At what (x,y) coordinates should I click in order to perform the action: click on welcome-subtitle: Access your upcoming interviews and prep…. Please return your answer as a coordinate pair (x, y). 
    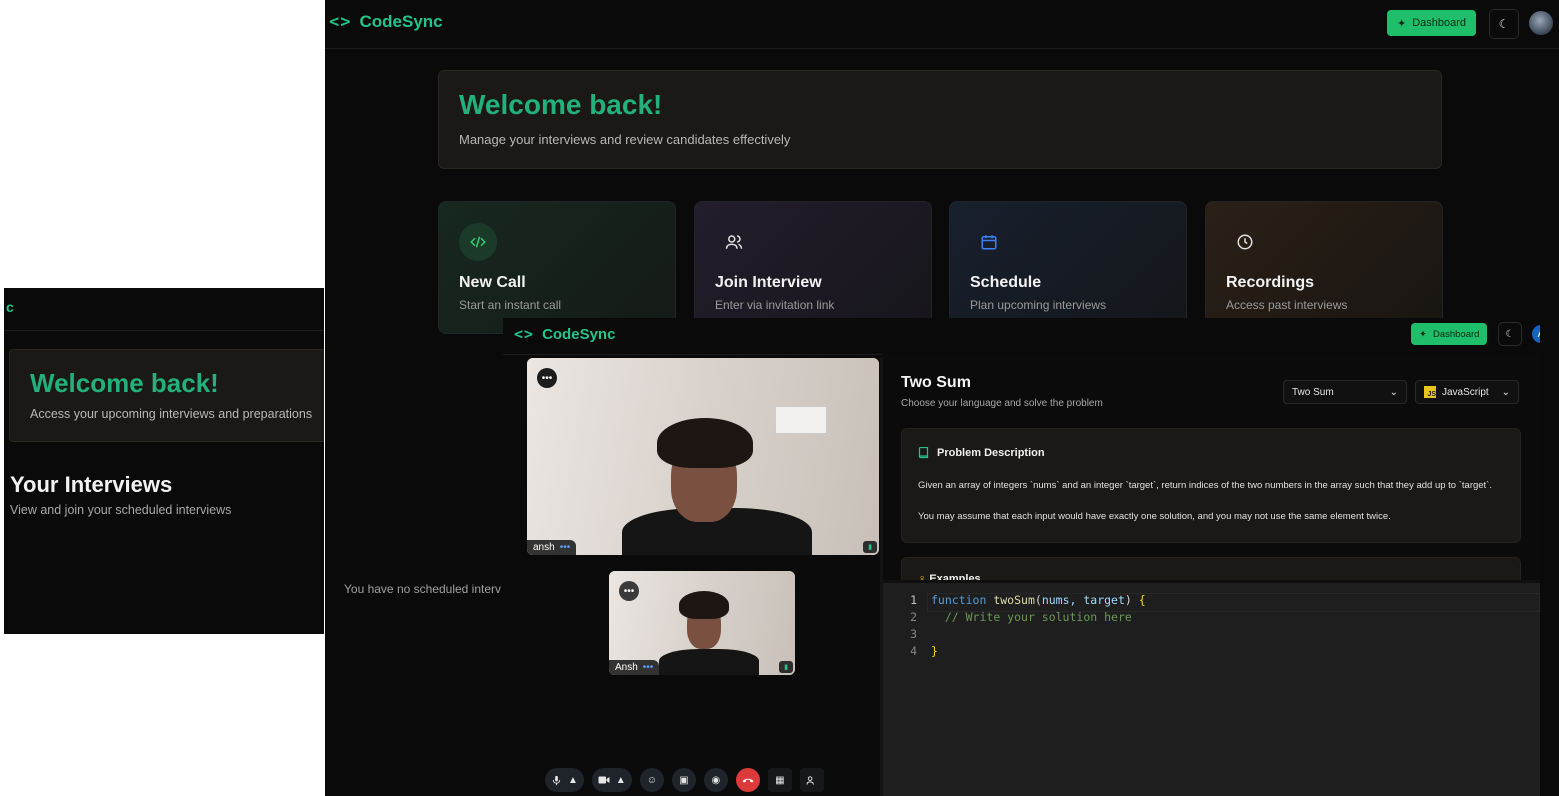
    Looking at the image, I should click on (171, 414).